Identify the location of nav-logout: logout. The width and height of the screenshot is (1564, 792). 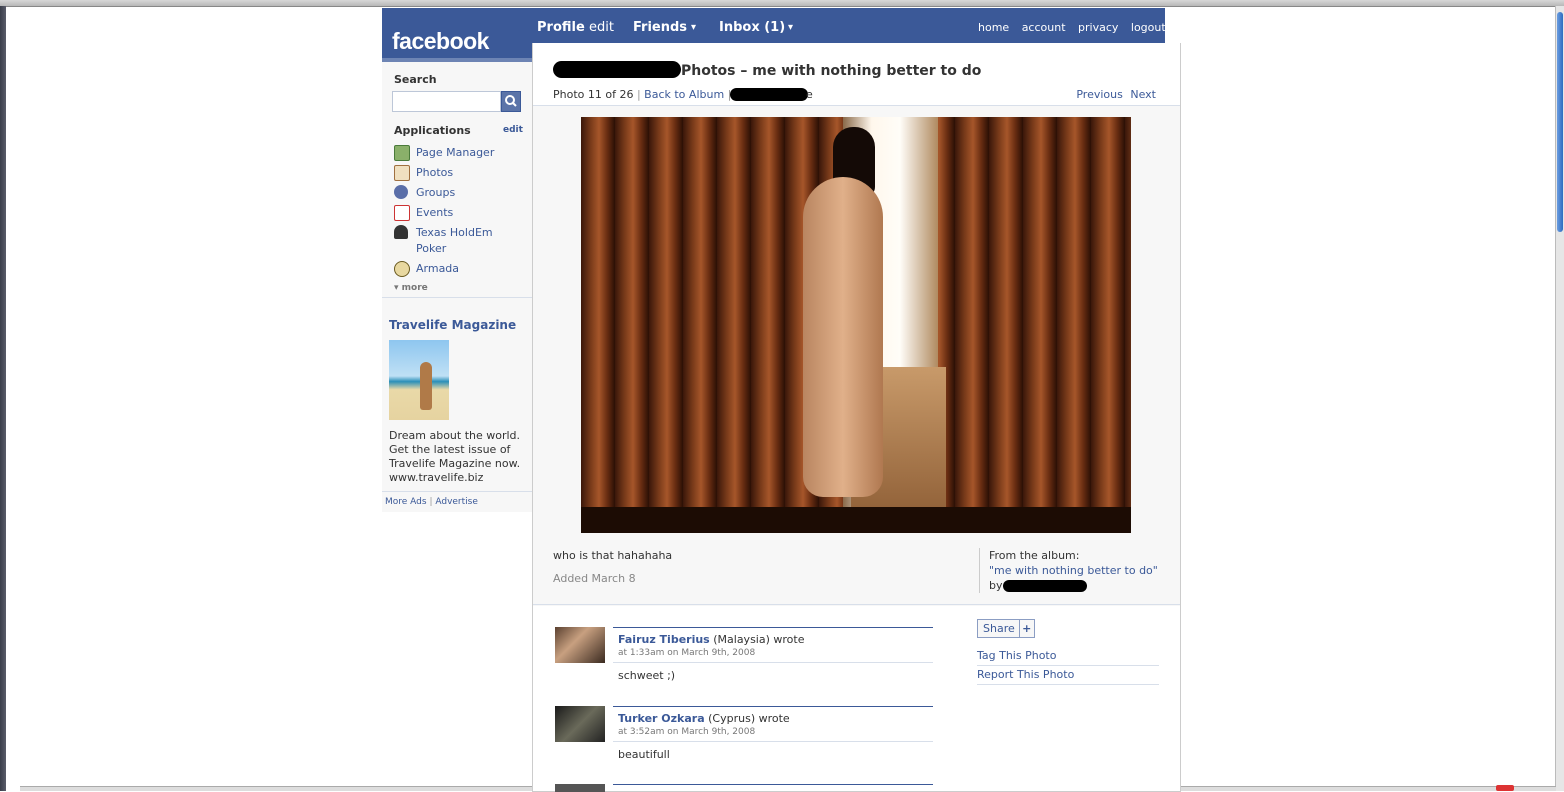
(1148, 27).